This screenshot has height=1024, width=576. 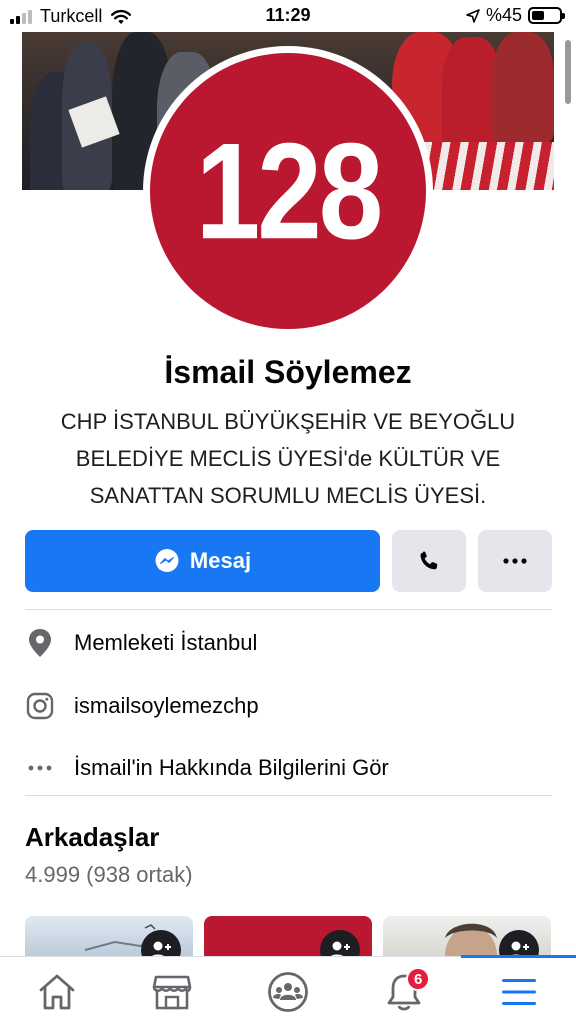 I want to click on groups-icon, so click(x=288, y=992).